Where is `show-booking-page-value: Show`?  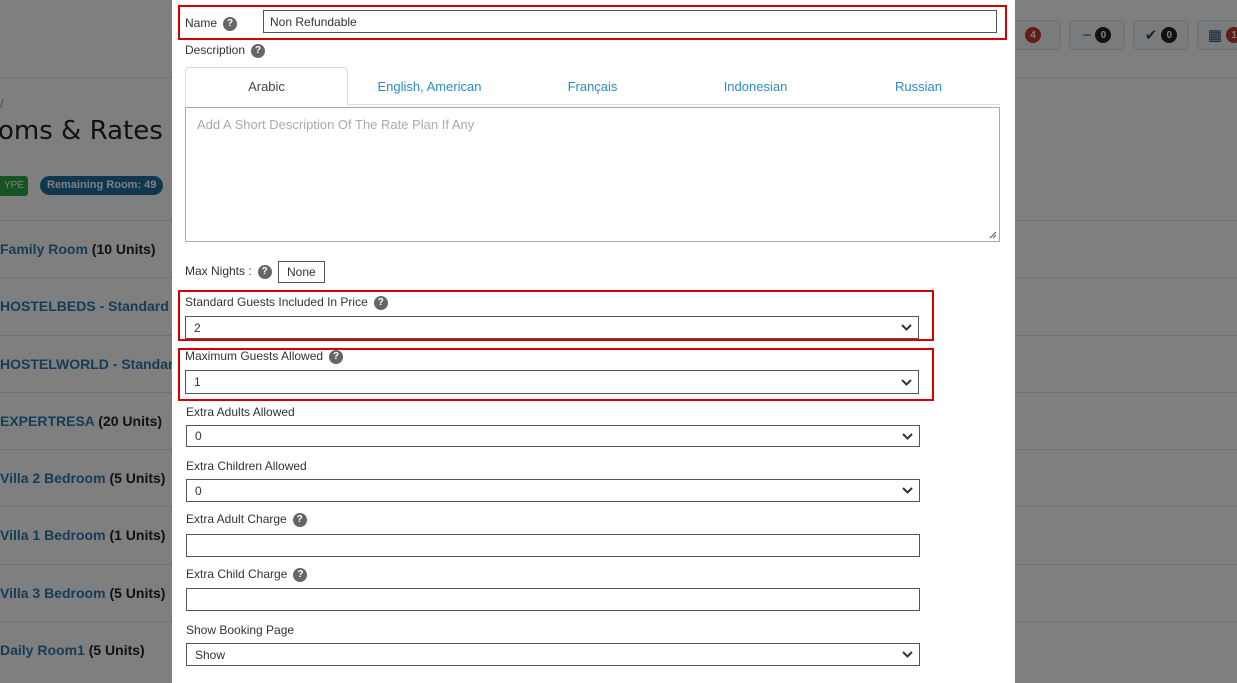
show-booking-page-value: Show is located at coordinates (210, 654).